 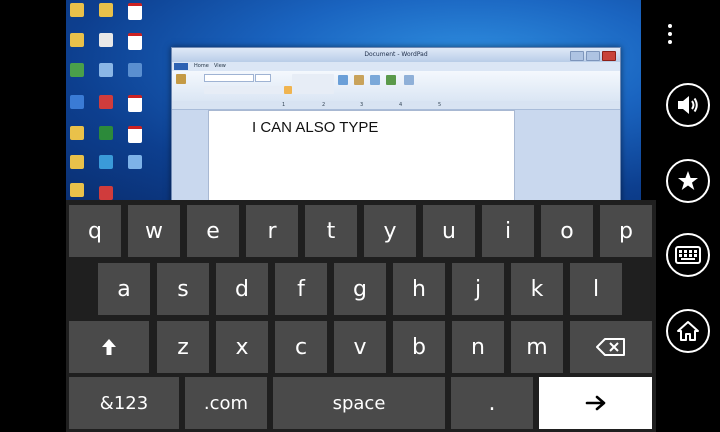 I want to click on backspace-key, so click(x=611, y=347).